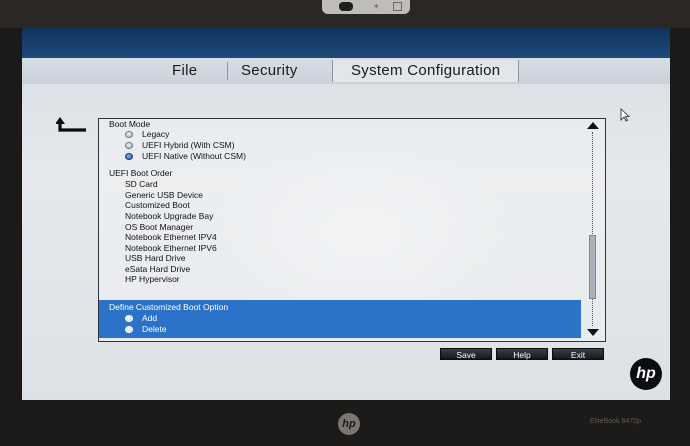  Describe the element at coordinates (154, 329) in the screenshot. I see `option-label: Delete` at that location.